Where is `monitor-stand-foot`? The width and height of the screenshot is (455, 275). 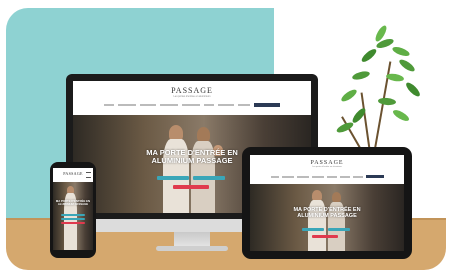
monitor-stand-foot is located at coordinates (192, 248).